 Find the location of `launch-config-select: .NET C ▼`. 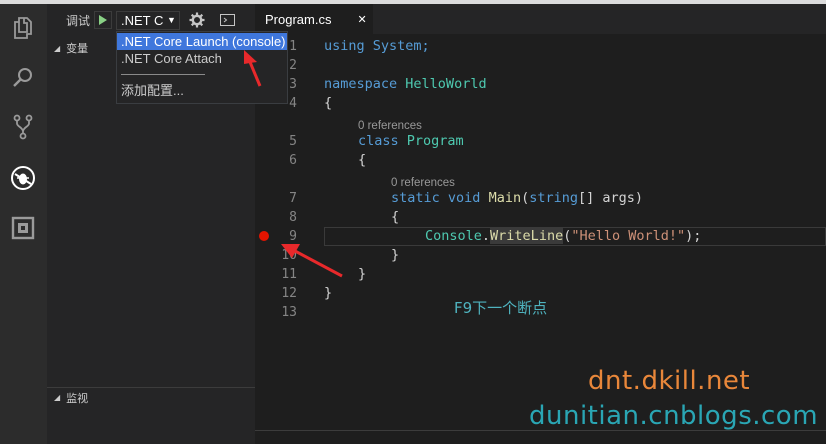

launch-config-select: .NET C ▼ is located at coordinates (148, 20).